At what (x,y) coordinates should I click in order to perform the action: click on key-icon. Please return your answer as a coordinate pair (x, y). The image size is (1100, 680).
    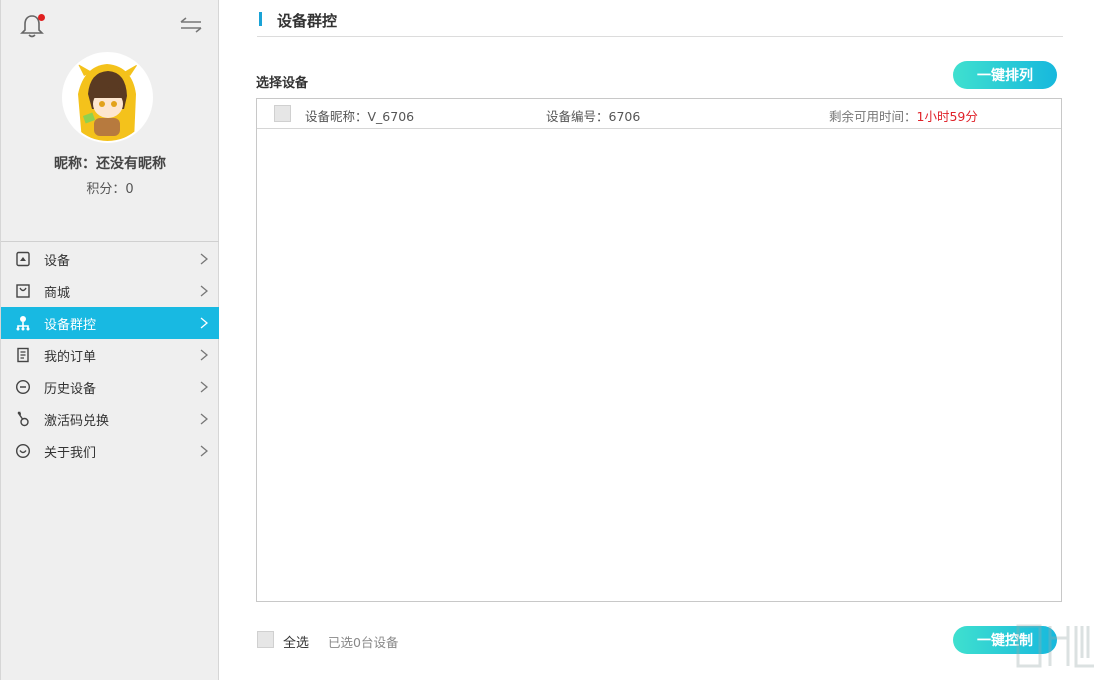
    Looking at the image, I should click on (23, 419).